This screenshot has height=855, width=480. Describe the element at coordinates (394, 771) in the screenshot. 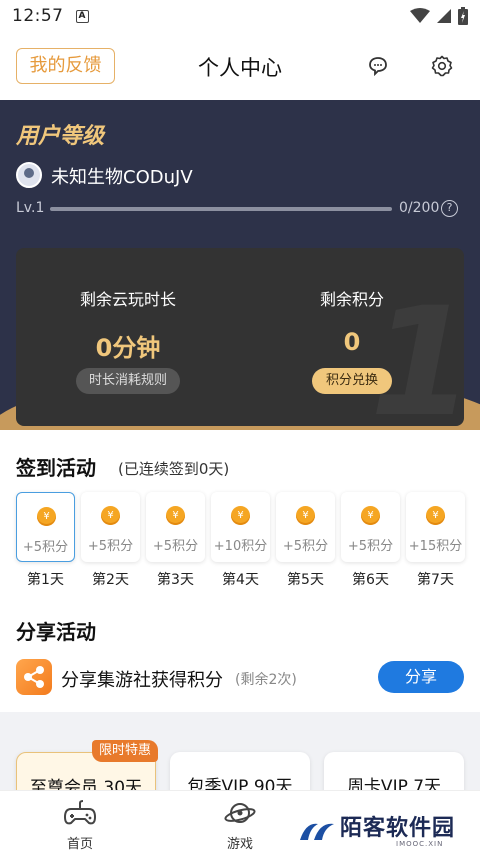

I see `vip-card-week-7: 周卡VIP 7天` at that location.